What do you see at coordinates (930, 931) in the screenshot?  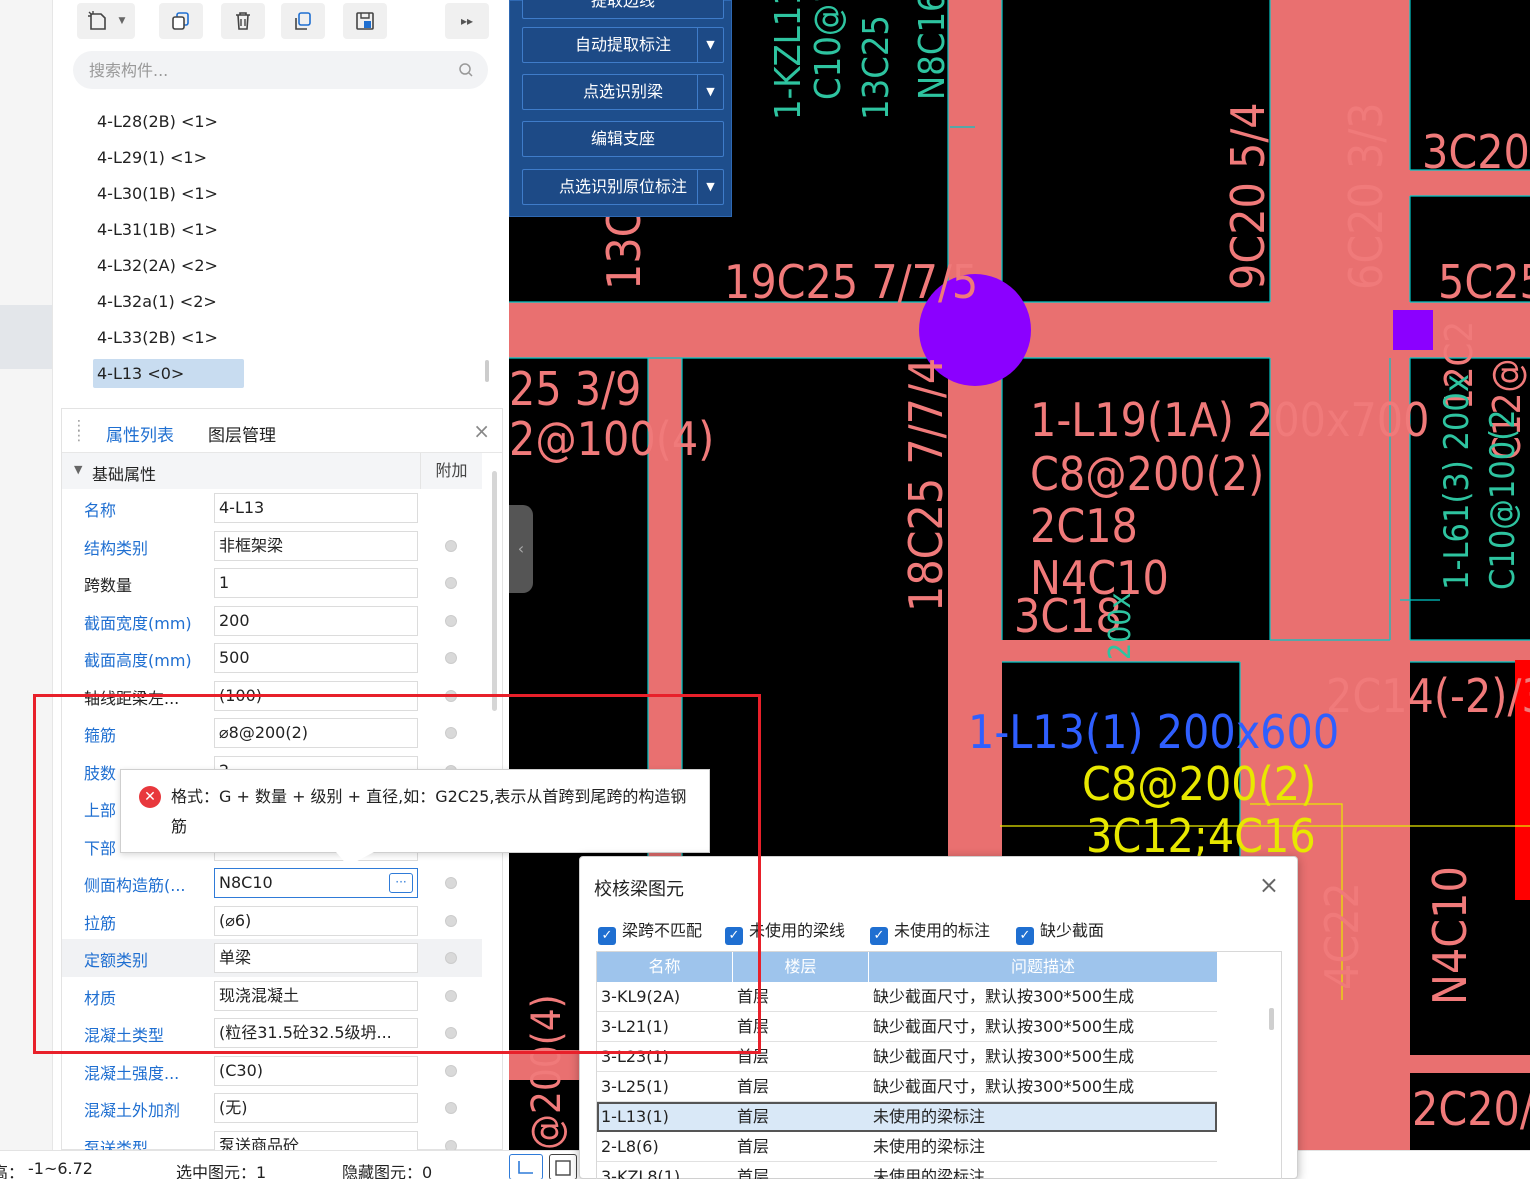 I see `check-unused-label: ✓ 未使用的标注` at bounding box center [930, 931].